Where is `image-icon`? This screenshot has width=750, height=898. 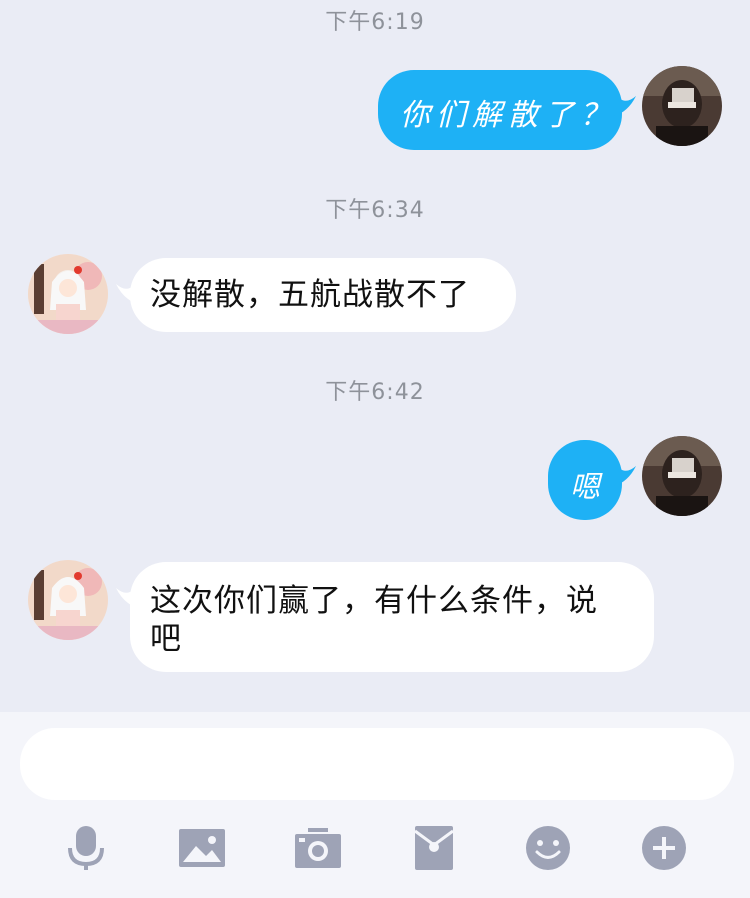 image-icon is located at coordinates (202, 848).